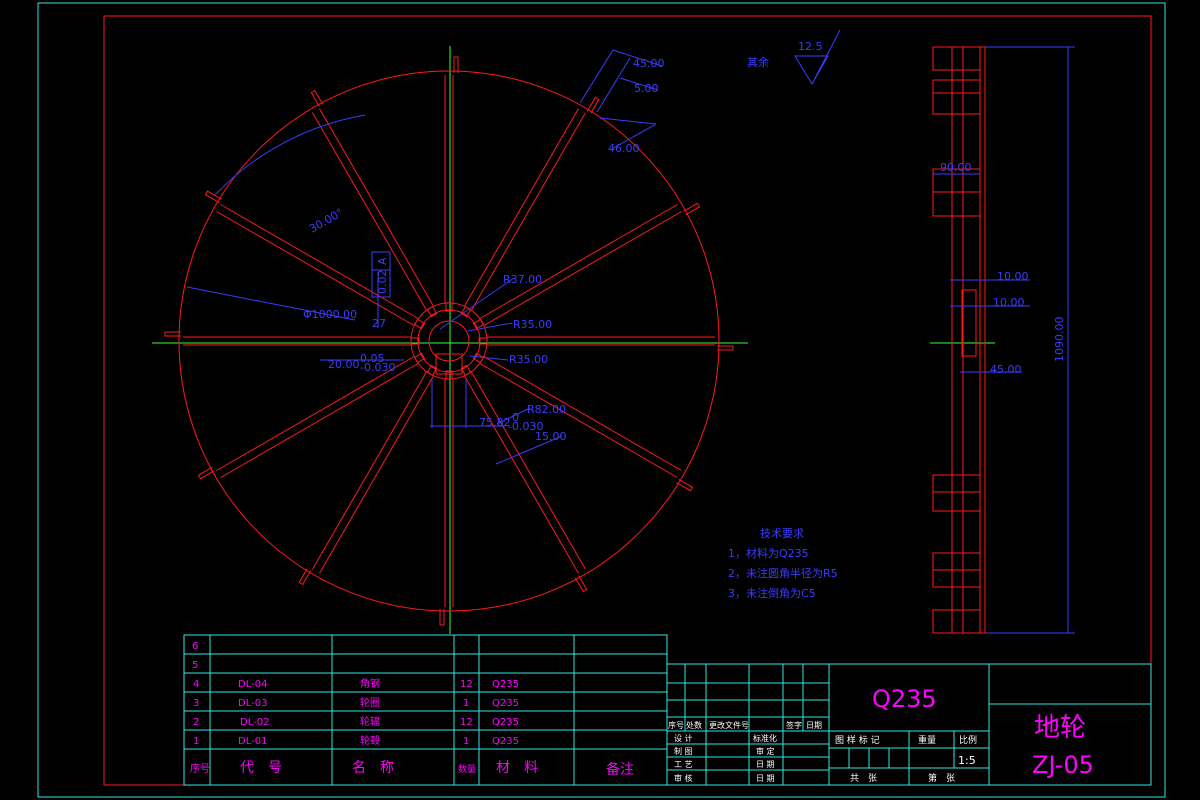 The height and width of the screenshot is (800, 1200). Describe the element at coordinates (195, 646) in the screenshot. I see `bom-empty-no: 6` at that location.